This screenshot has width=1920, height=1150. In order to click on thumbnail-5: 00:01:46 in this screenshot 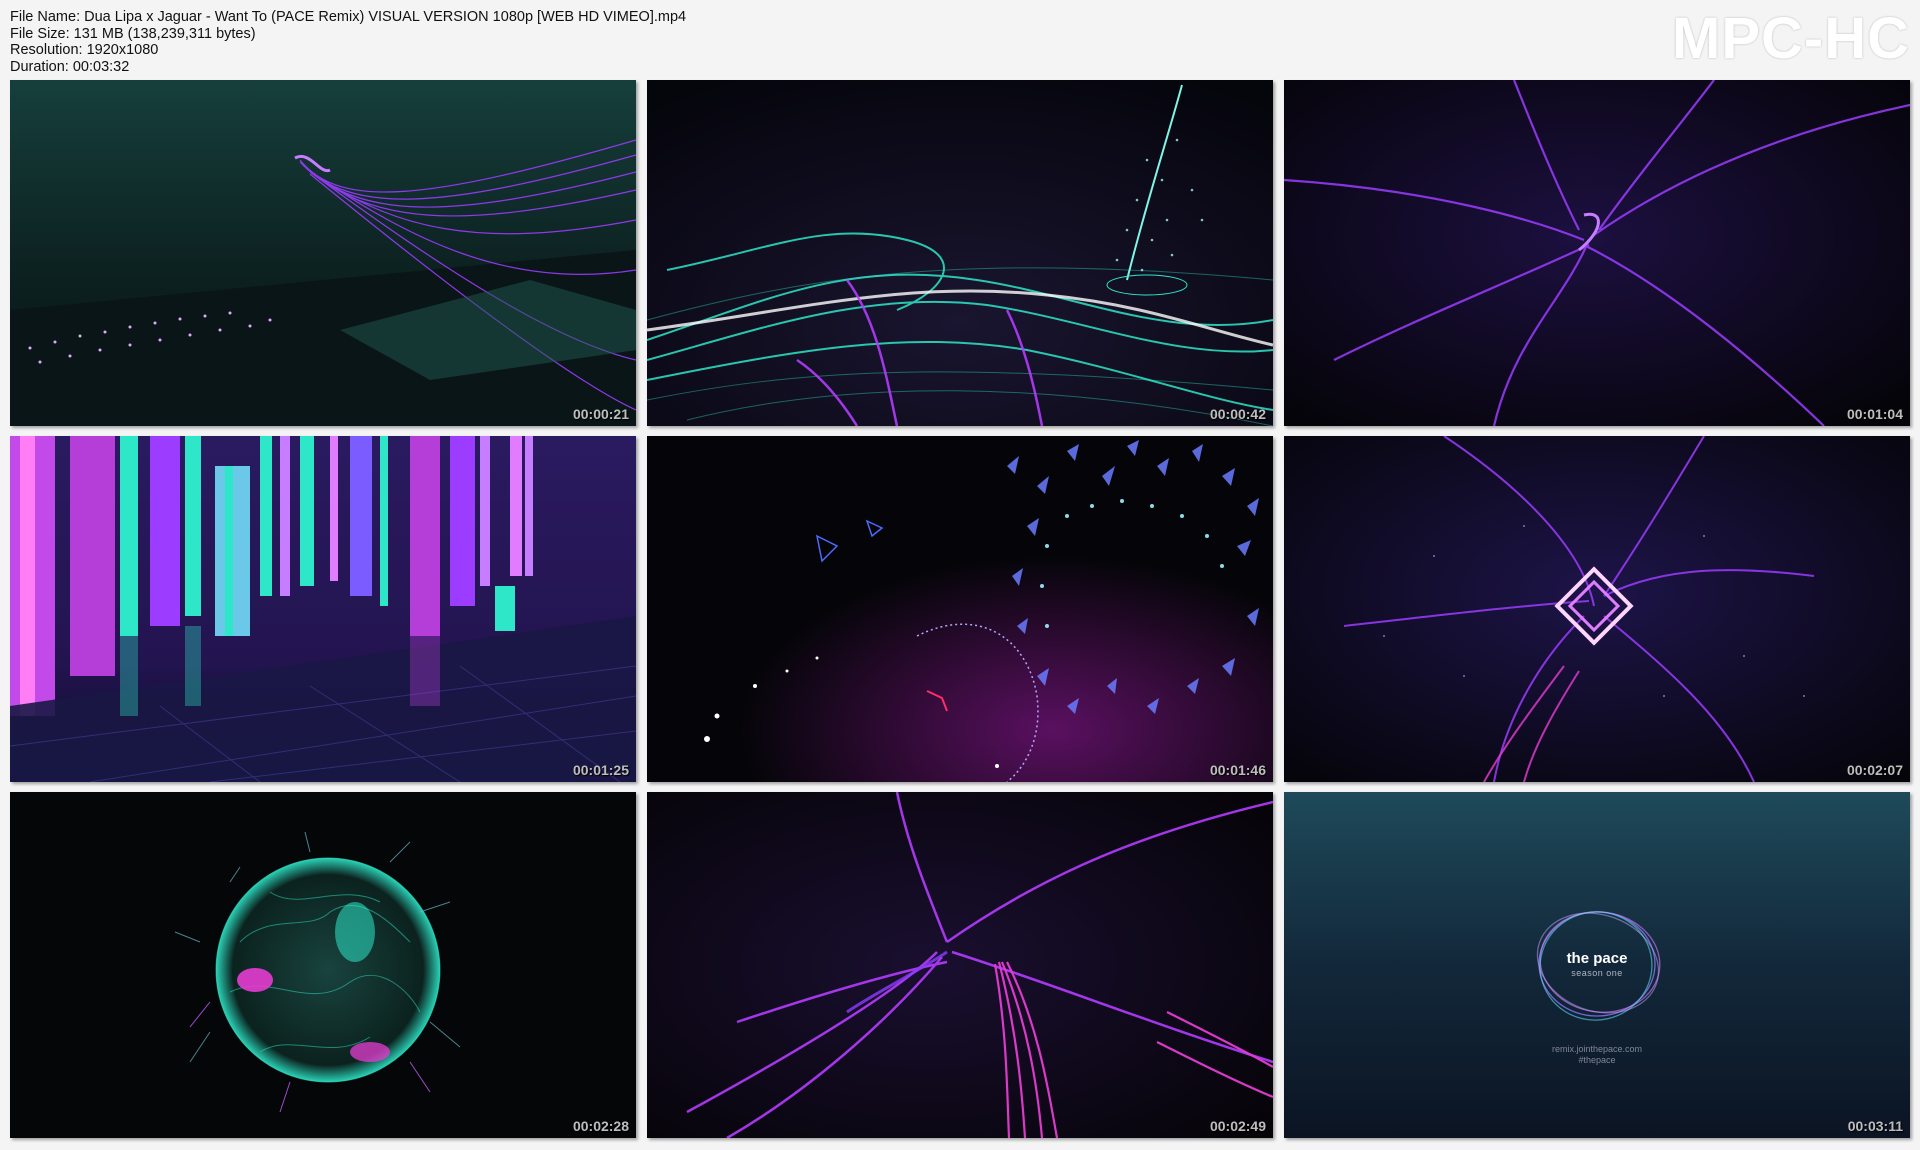, I will do `click(960, 609)`.